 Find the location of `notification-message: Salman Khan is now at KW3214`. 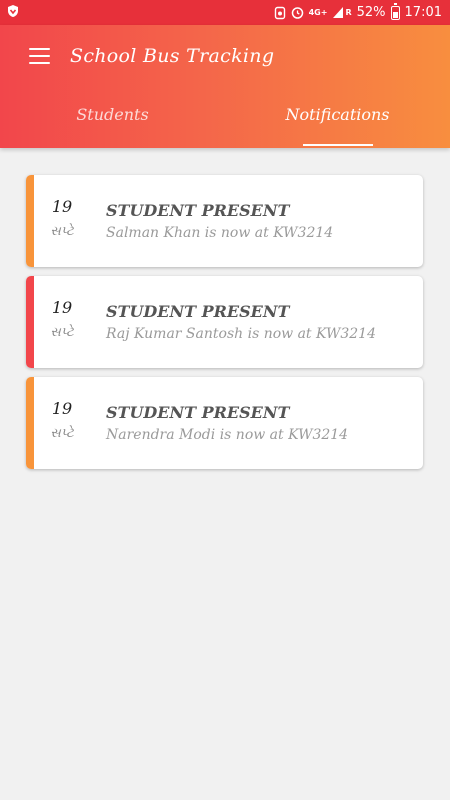

notification-message: Salman Khan is now at KW3214 is located at coordinates (220, 233).